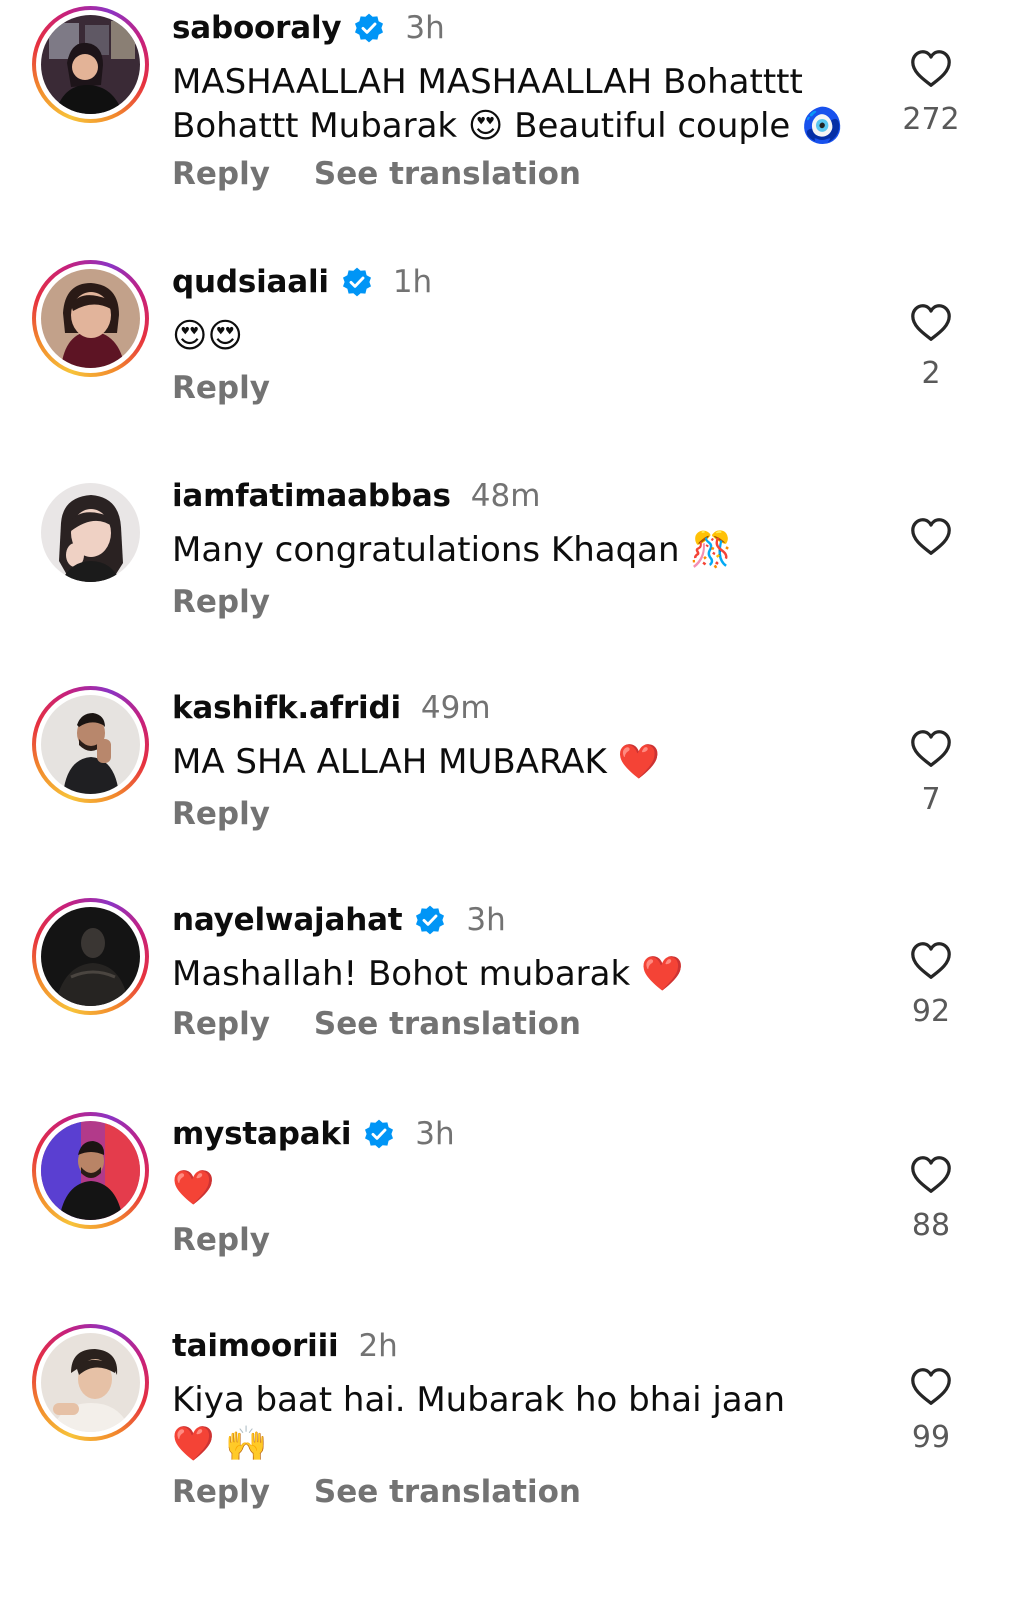 The image size is (1024, 1598). I want to click on timestamp: 2h, so click(378, 1346).